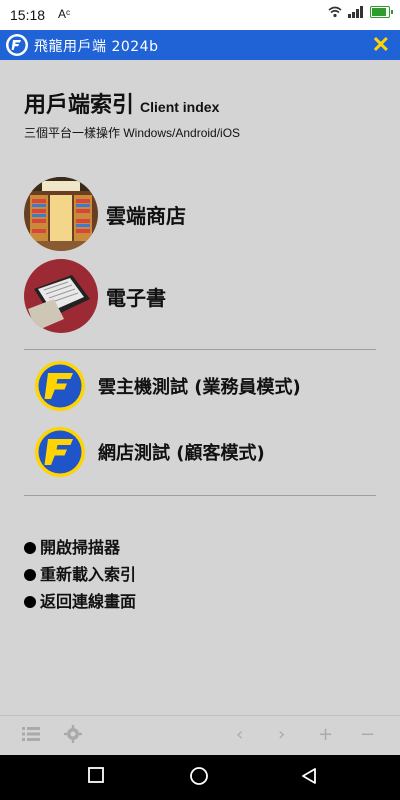 Image resolution: width=400 pixels, height=800 pixels. I want to click on recents-icon, so click(96, 775).